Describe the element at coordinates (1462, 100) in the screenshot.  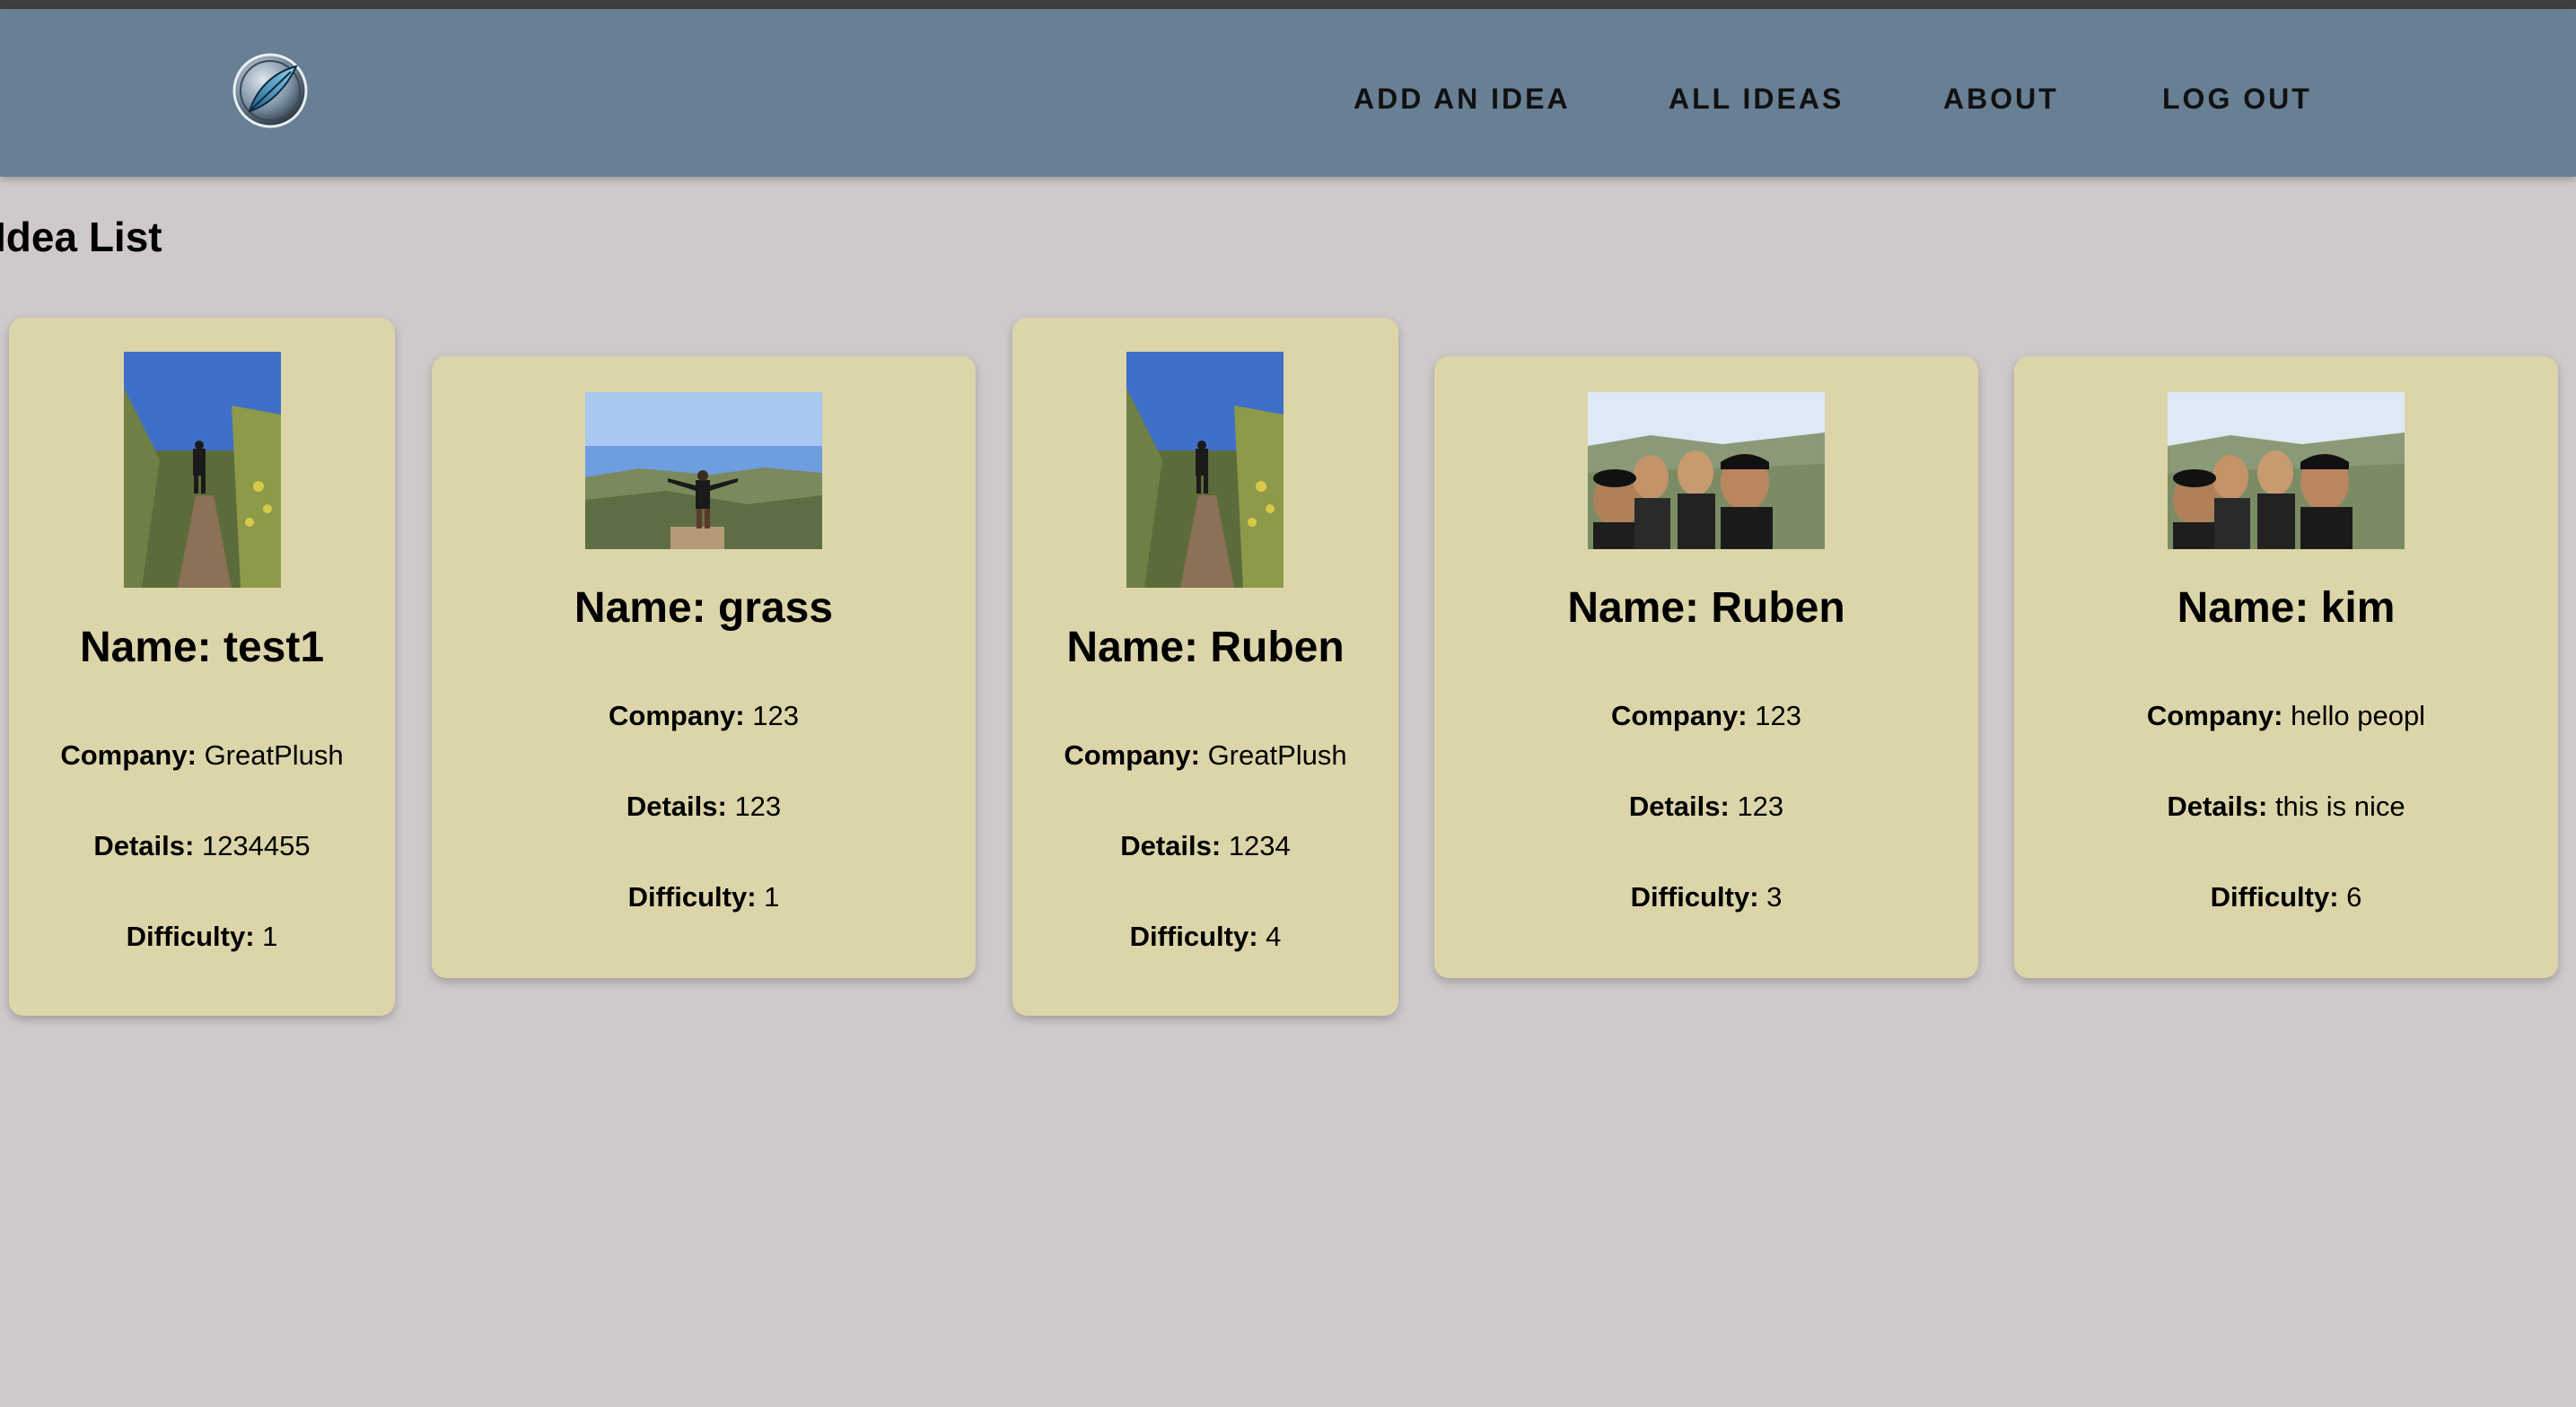
I see `nav-add-an-idea-link: ADD AN IDEA` at that location.